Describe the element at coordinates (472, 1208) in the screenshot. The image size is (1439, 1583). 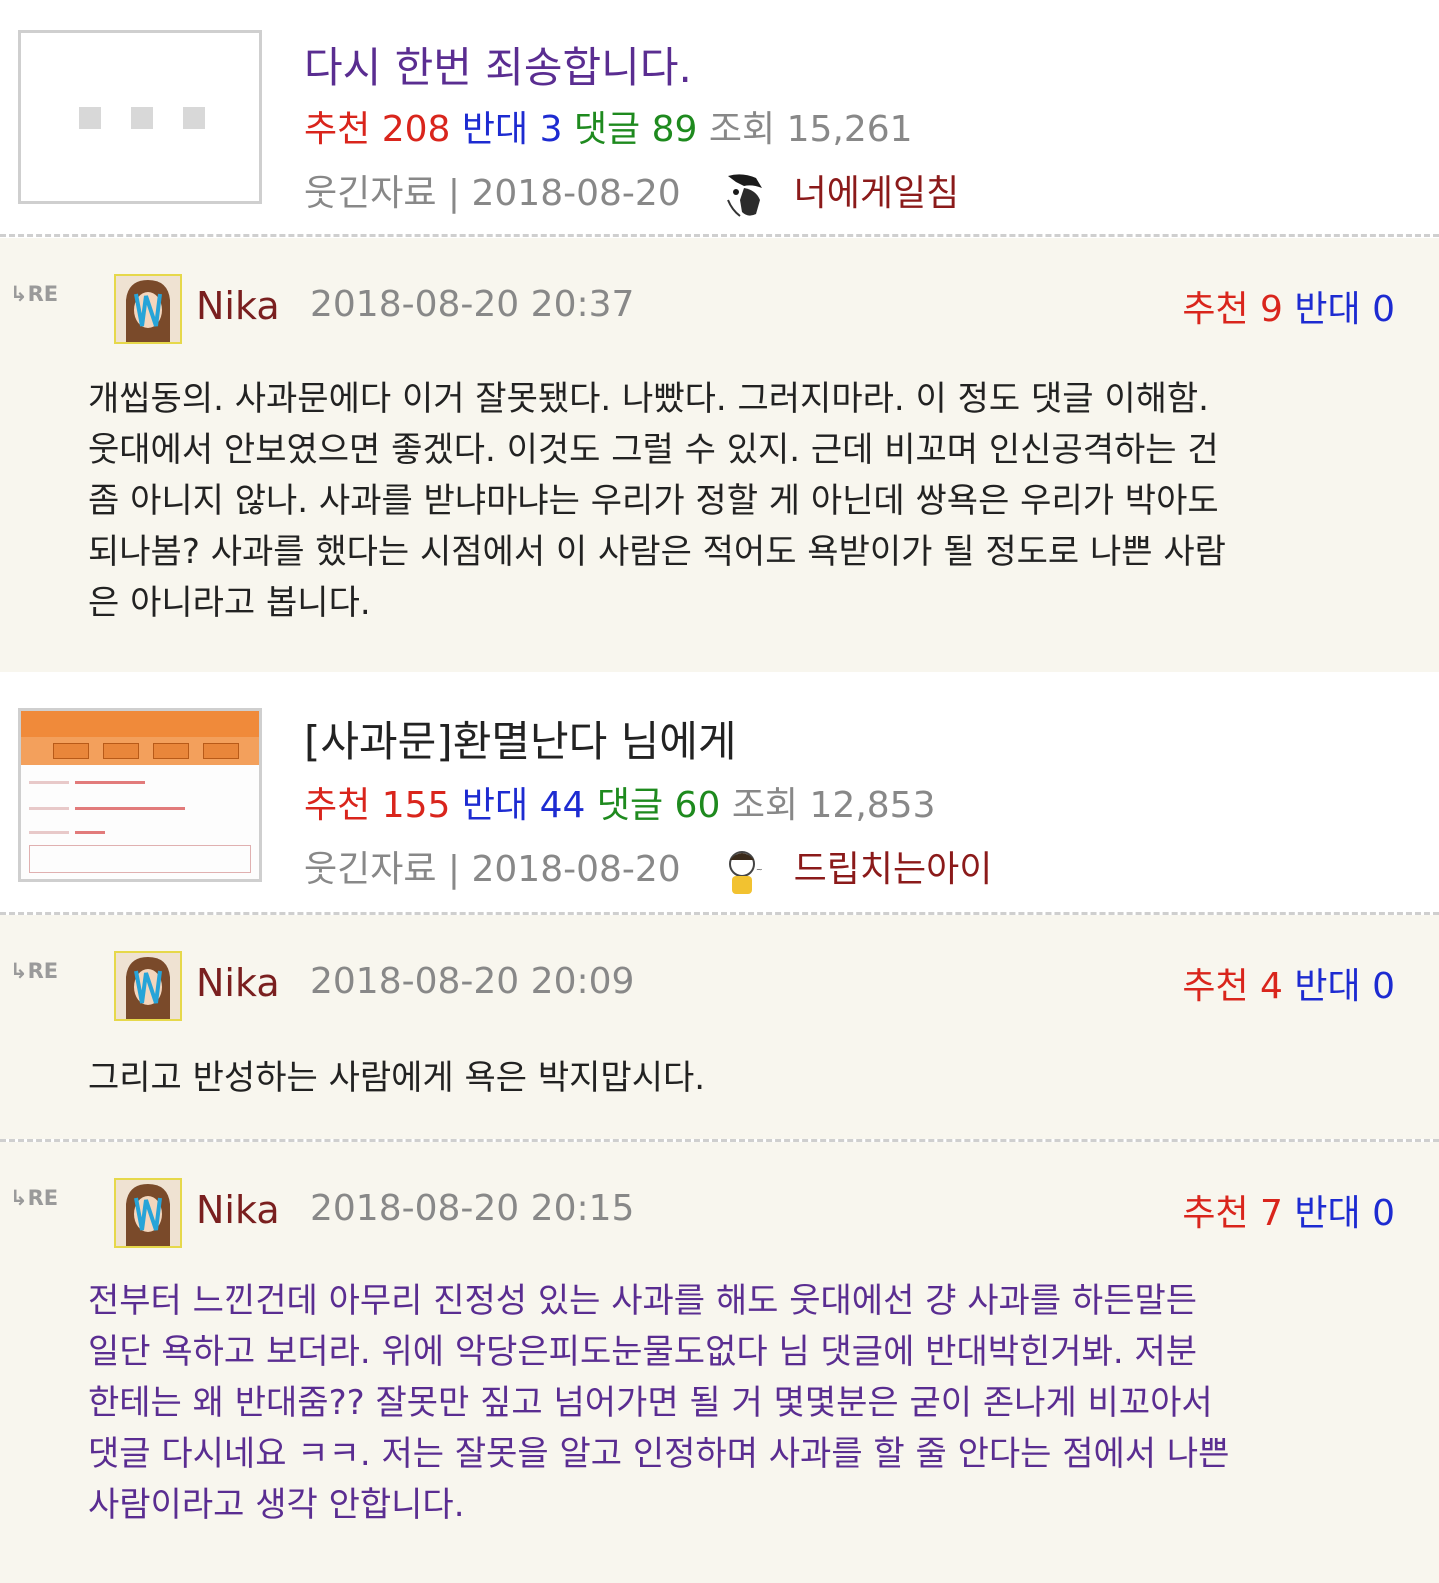
I see `comment-date: 2018-08-20 20:15` at that location.